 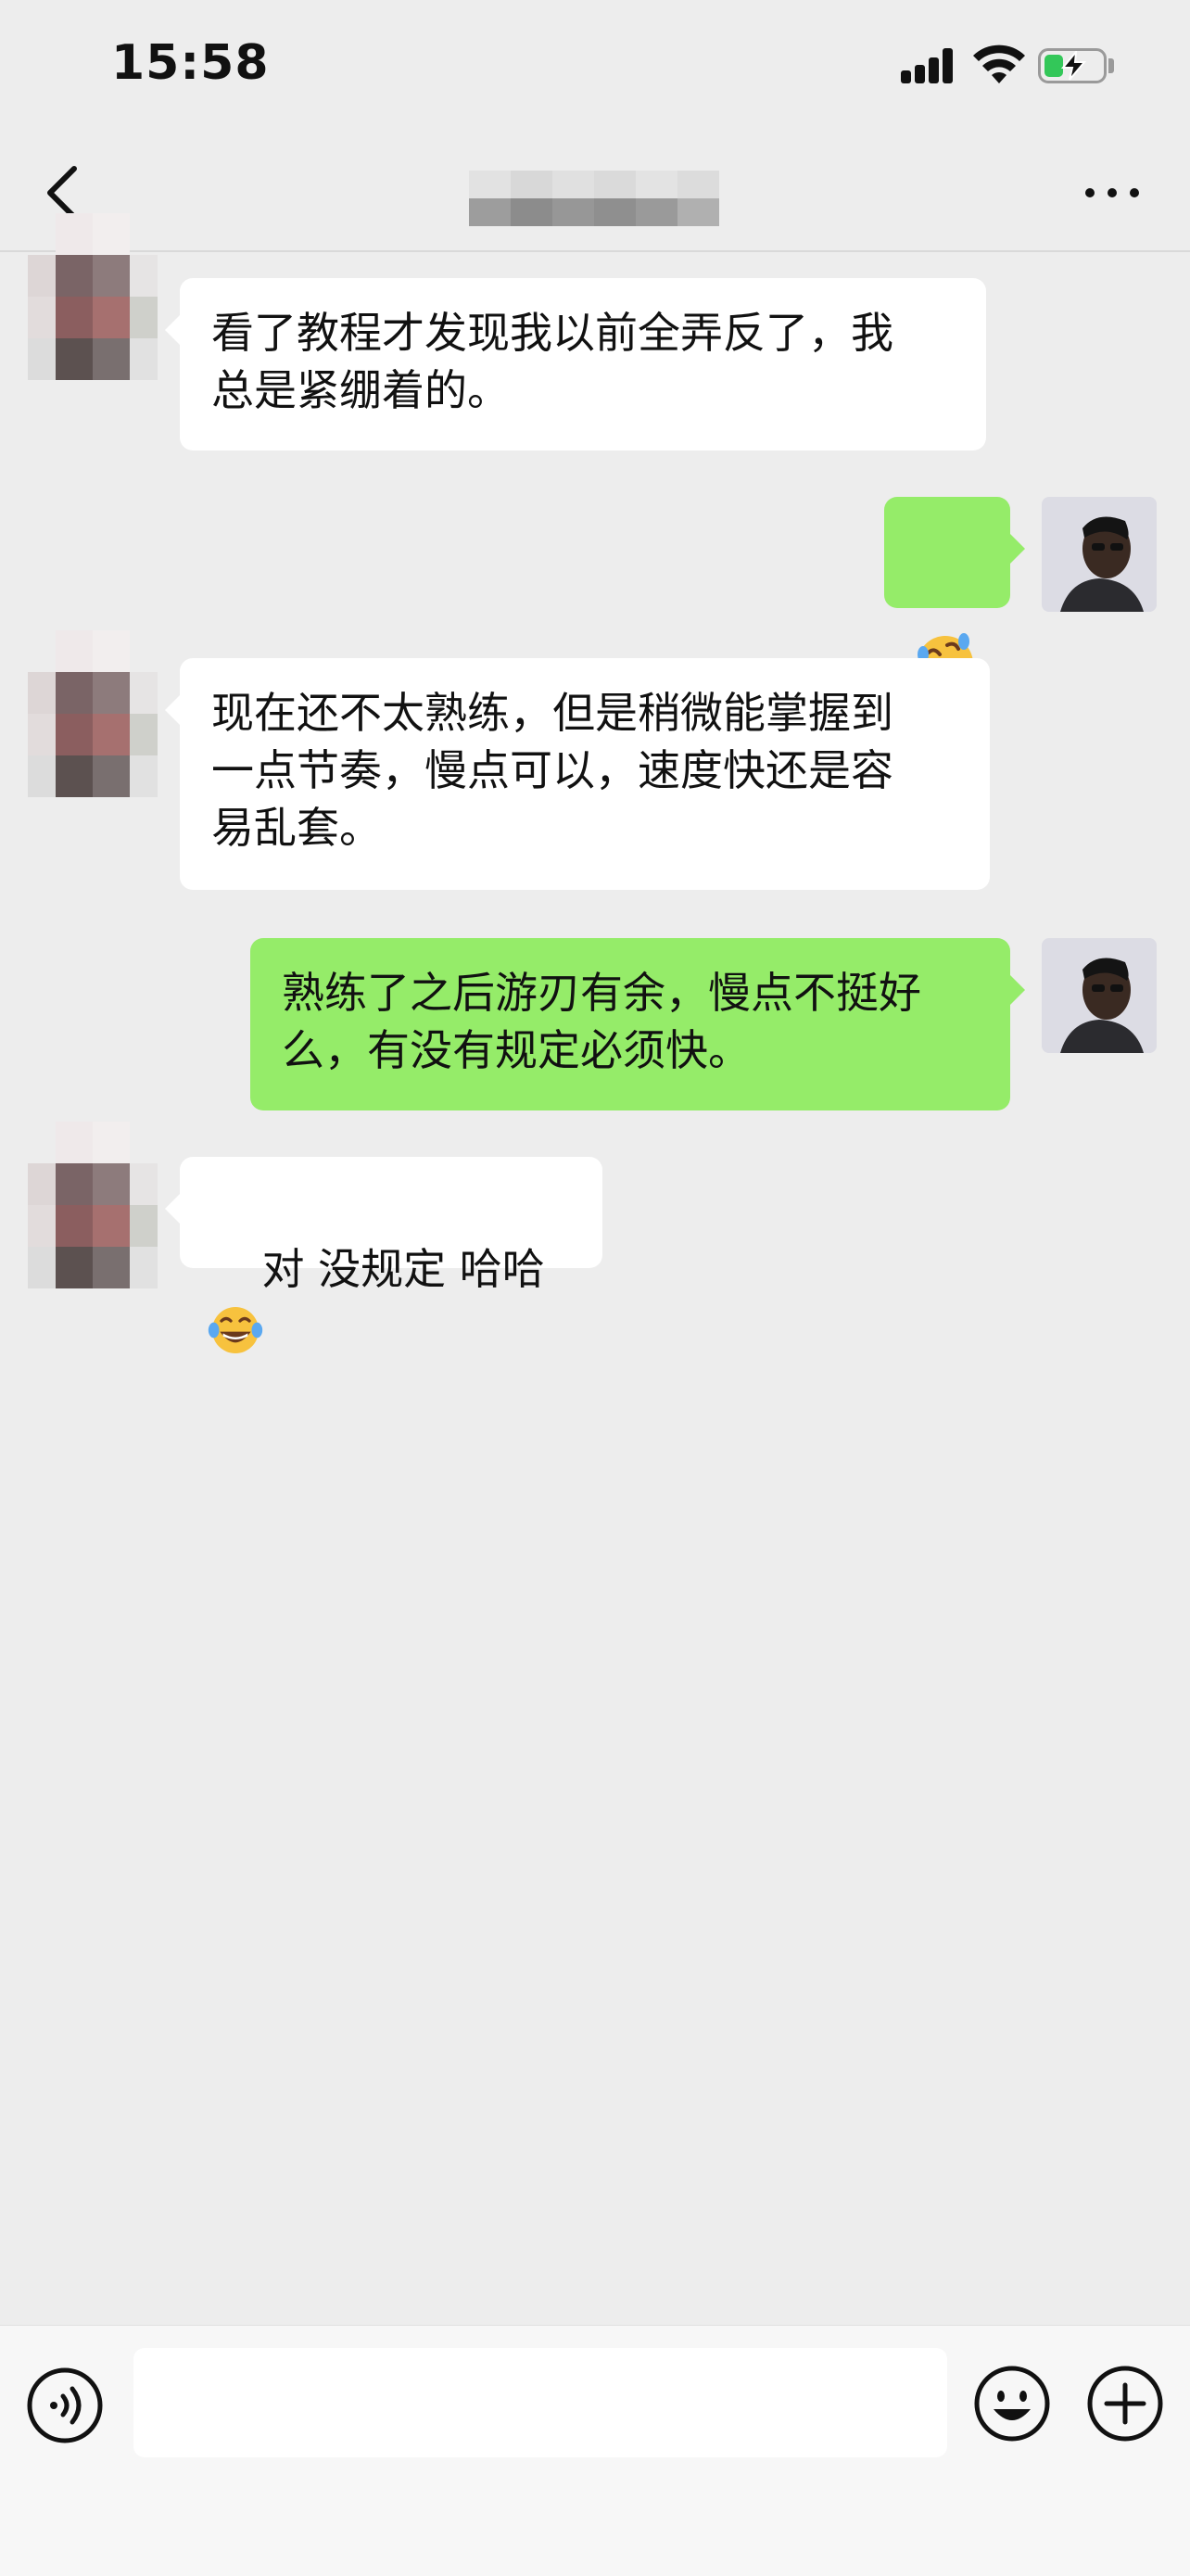 I want to click on outgoing-message-bubble: 熟练了之后游刃有余，慢点不挺好 么，有没有规定必须快。, so click(x=637, y=1024).